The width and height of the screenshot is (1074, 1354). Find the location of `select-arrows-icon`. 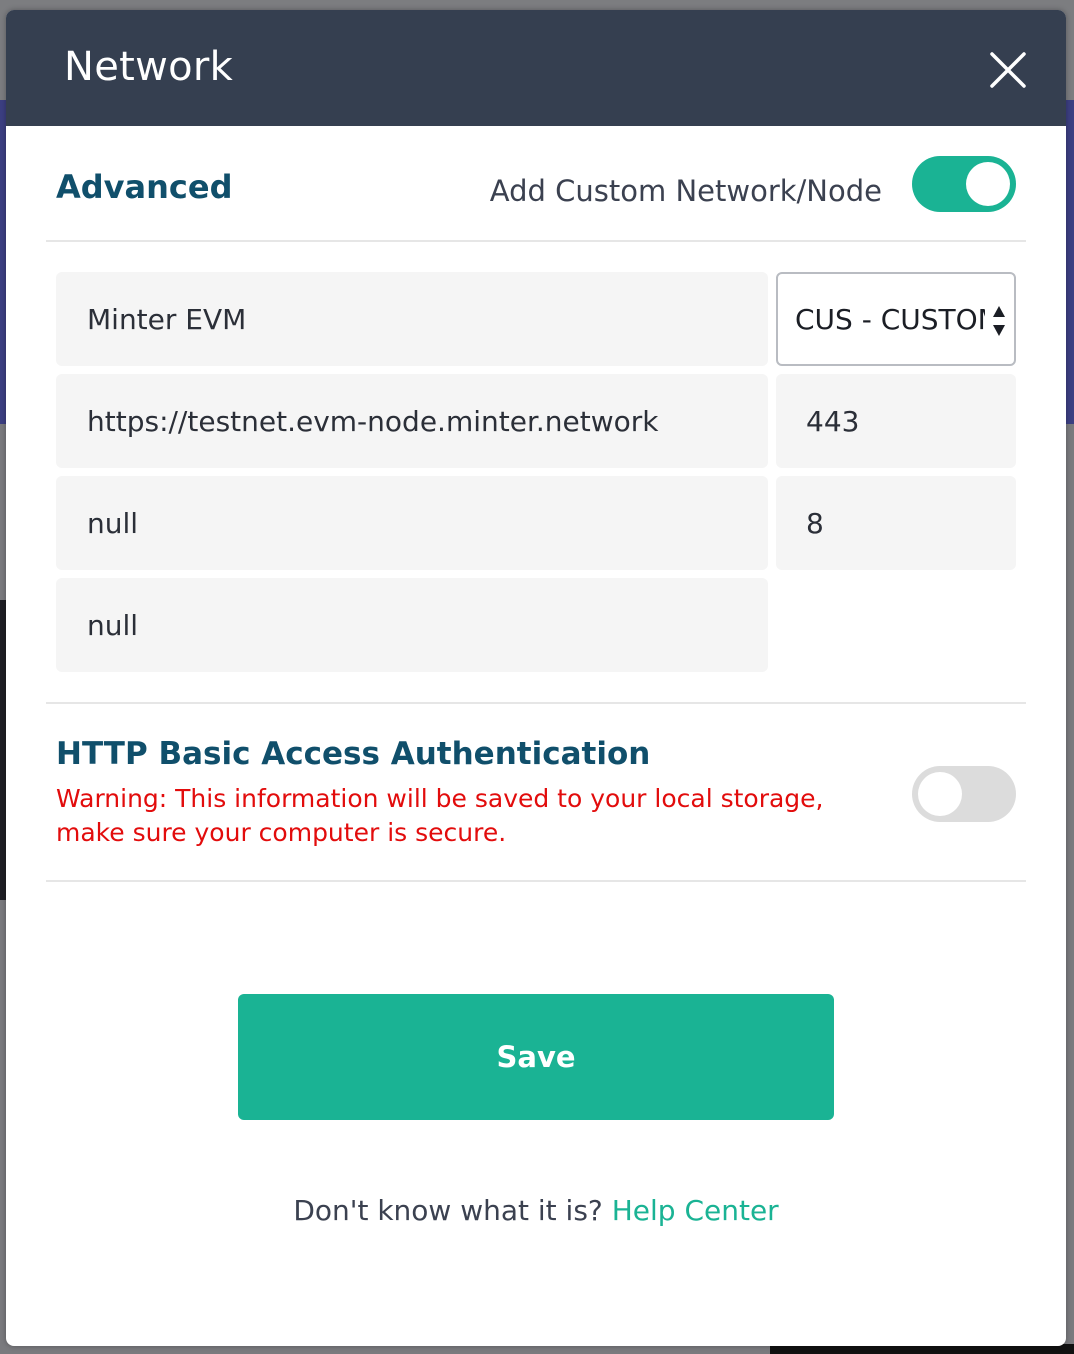

select-arrows-icon is located at coordinates (999, 321).